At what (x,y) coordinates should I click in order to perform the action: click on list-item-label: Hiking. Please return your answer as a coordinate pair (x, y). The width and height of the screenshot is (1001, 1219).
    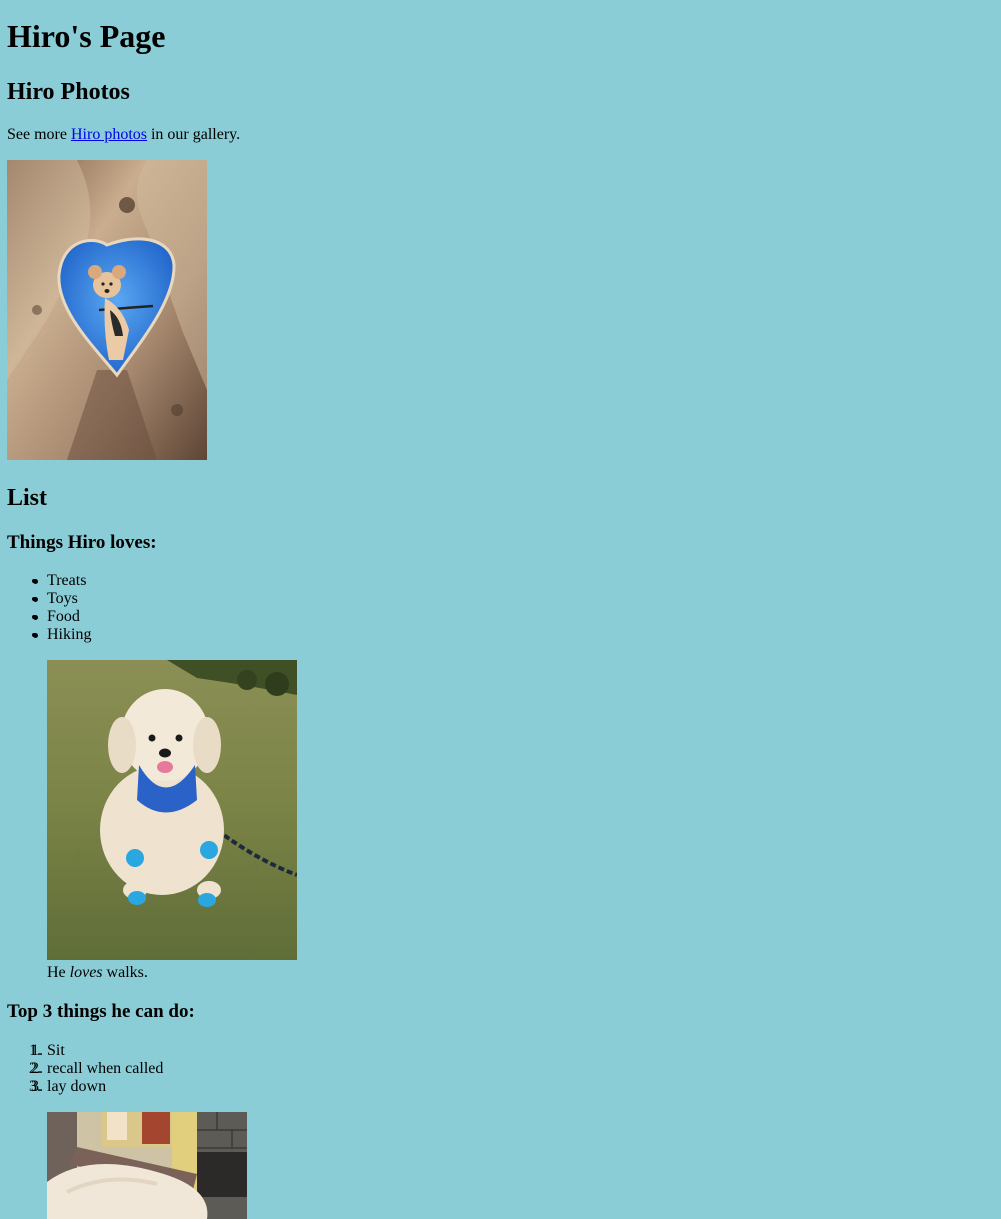
    Looking at the image, I should click on (69, 634).